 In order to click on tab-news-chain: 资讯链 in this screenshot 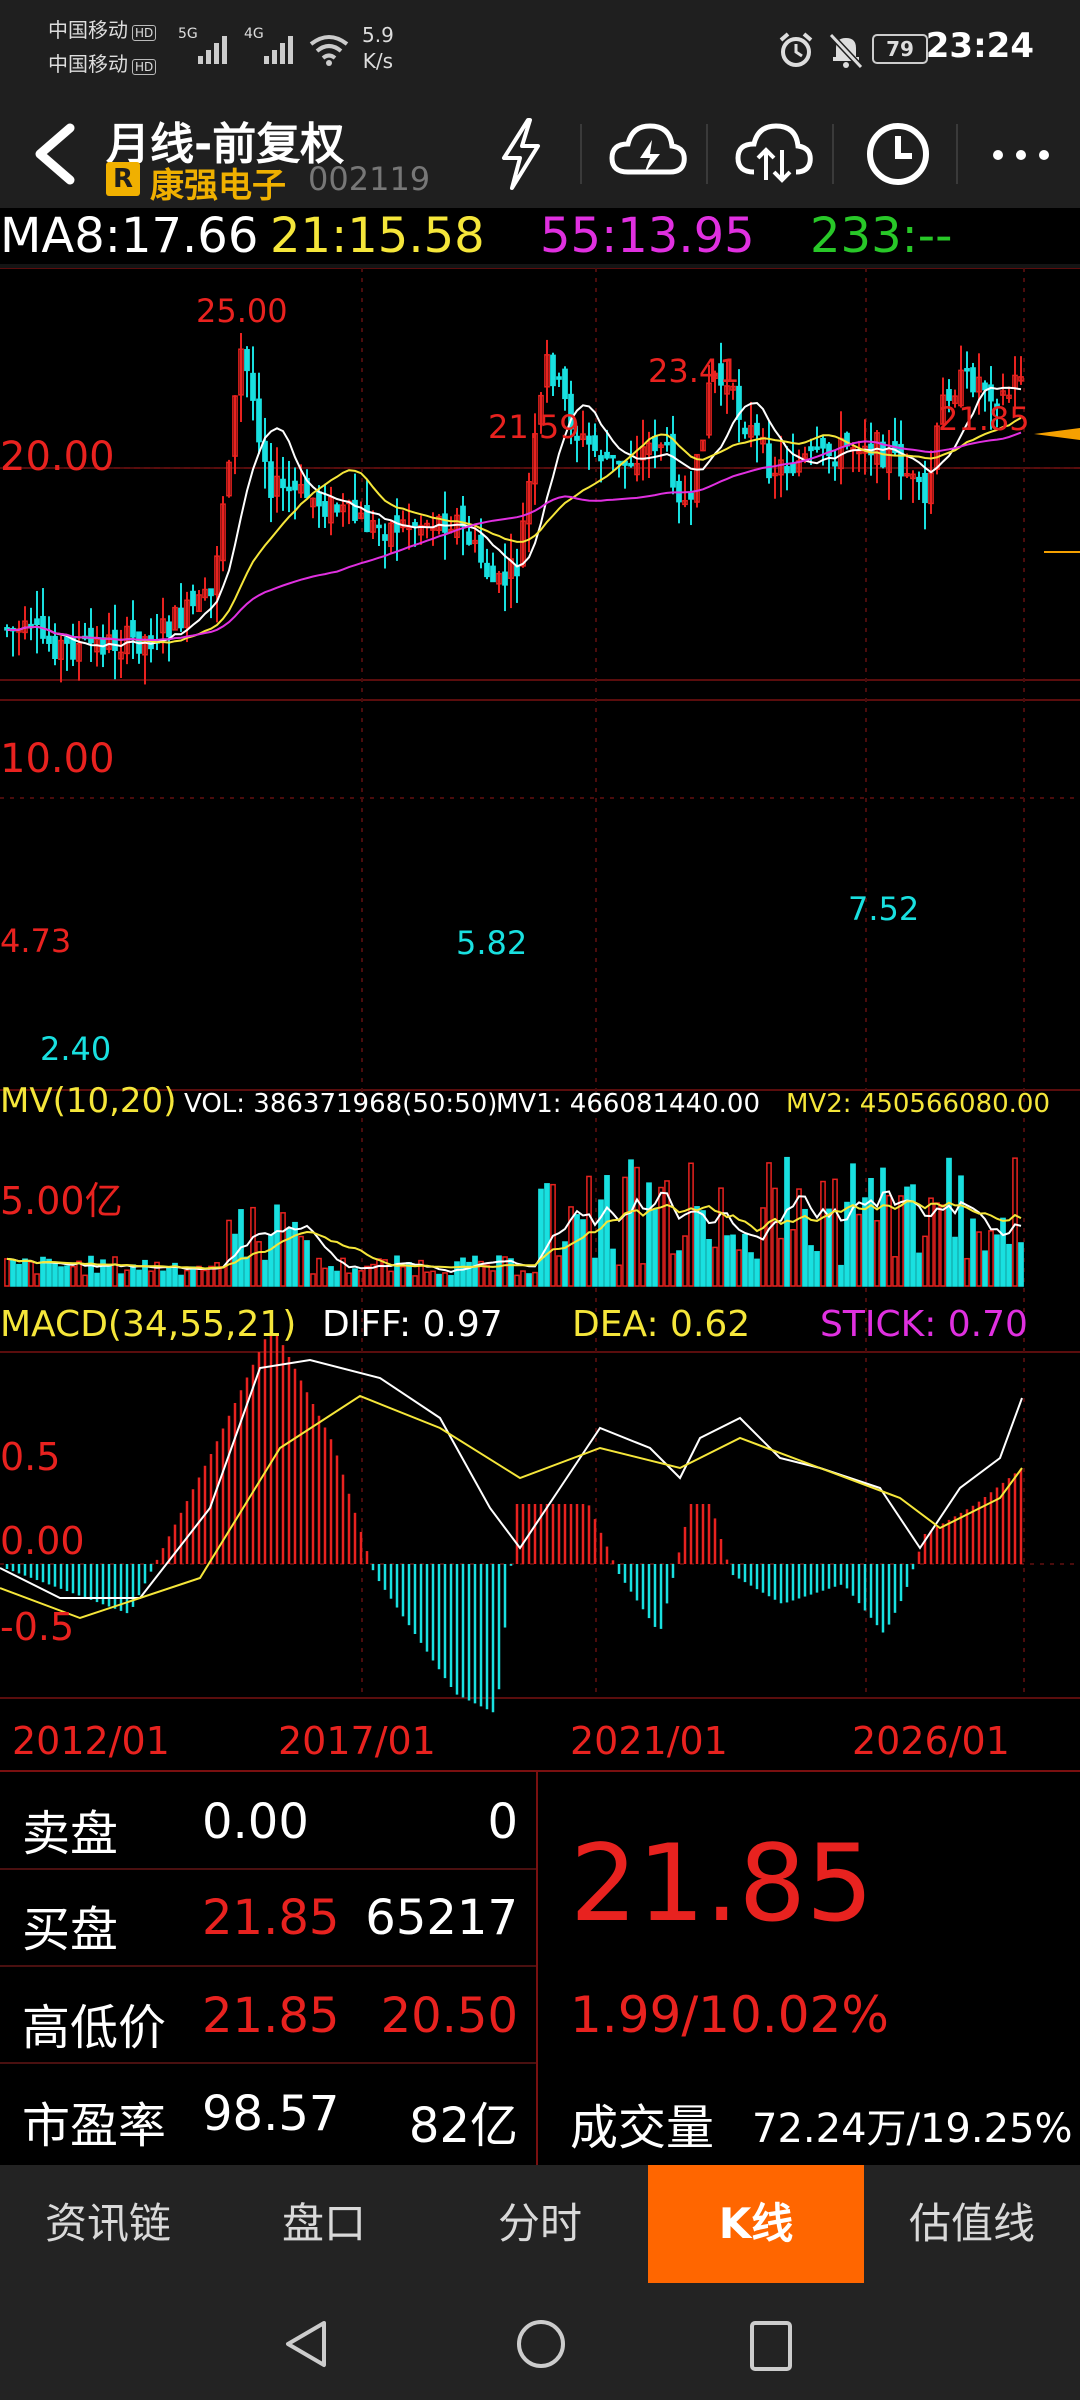, I will do `click(108, 2224)`.